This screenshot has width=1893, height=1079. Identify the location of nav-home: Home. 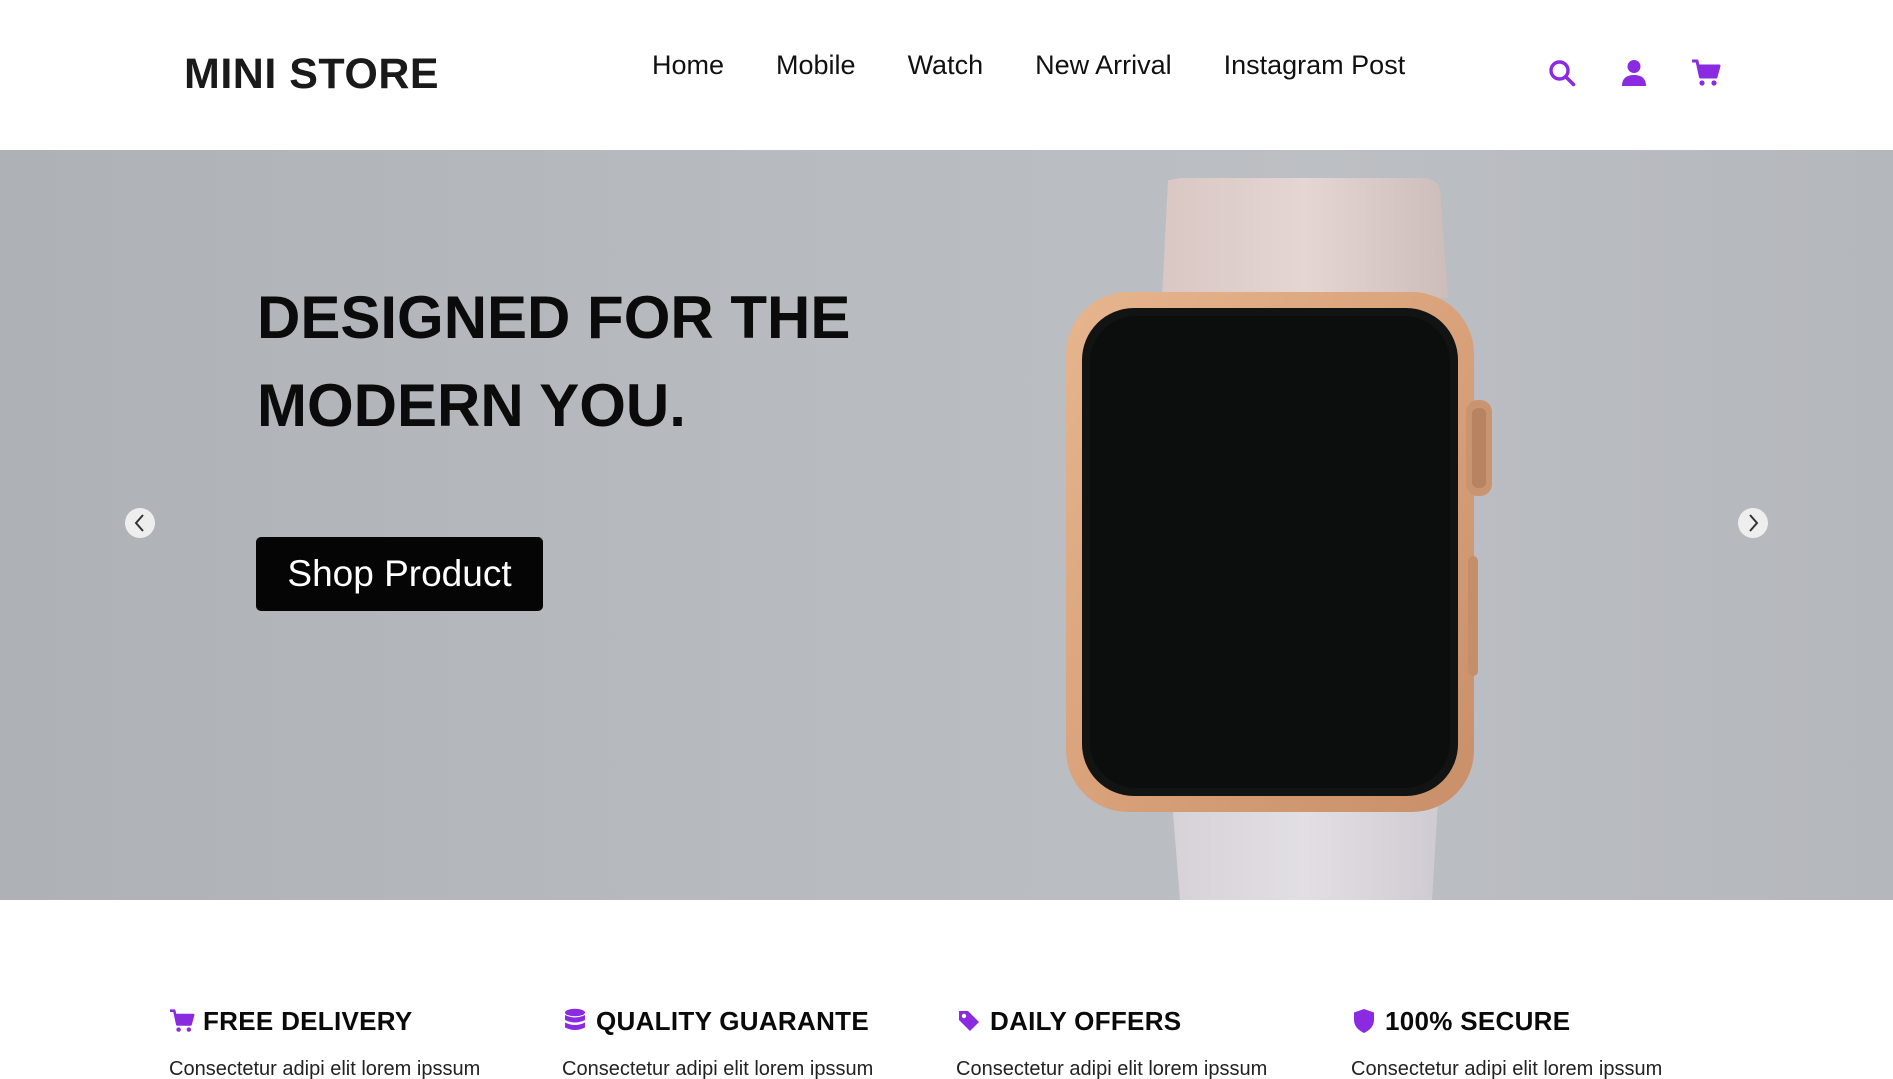
(688, 65).